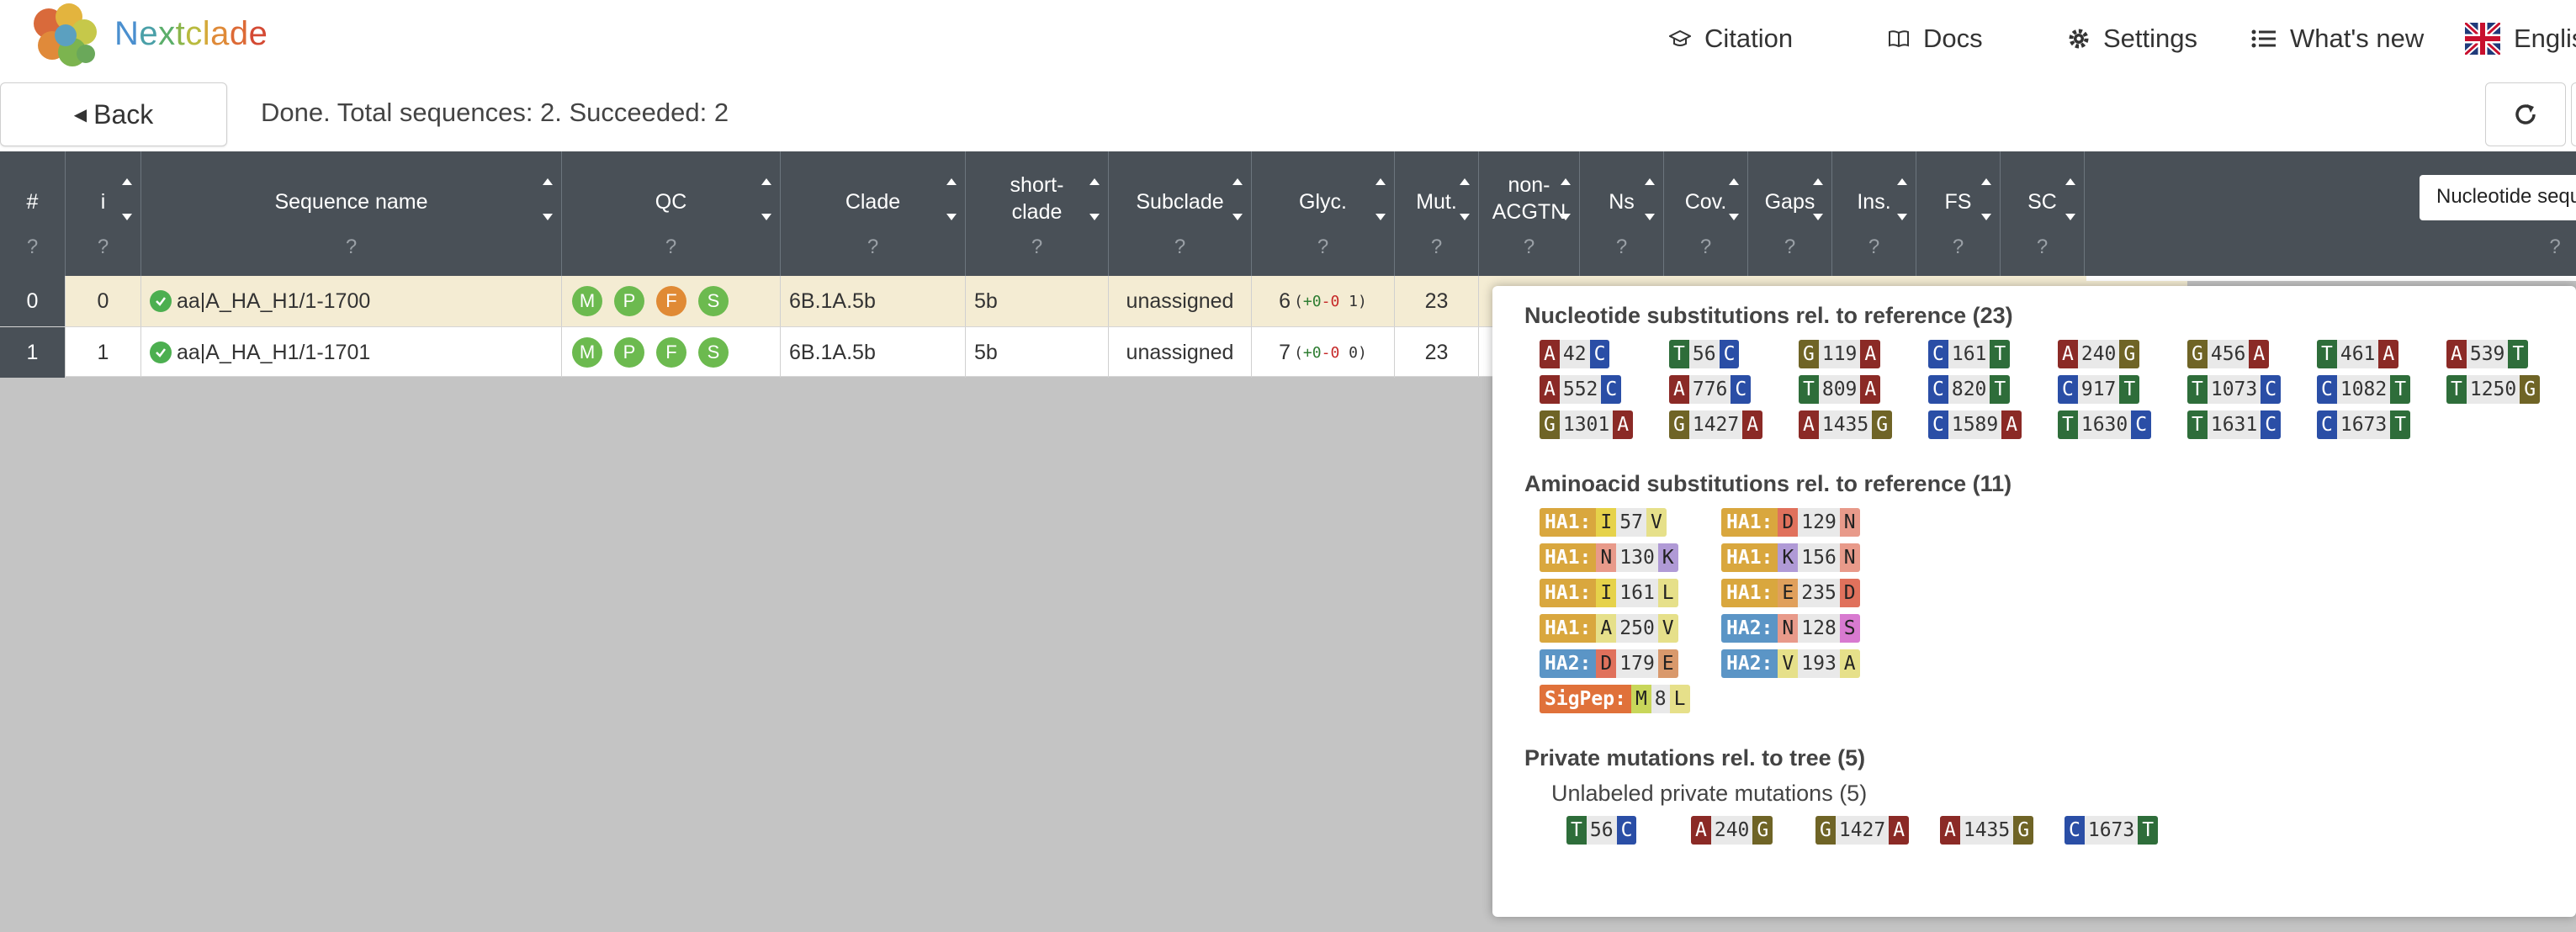  What do you see at coordinates (1622, 213) in the screenshot?
I see `col-ns: Ns?` at bounding box center [1622, 213].